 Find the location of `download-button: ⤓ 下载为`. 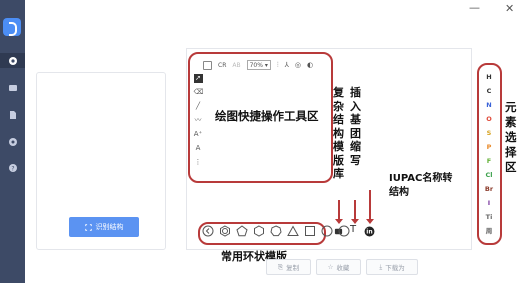

download-button: ⤓ 下载为 is located at coordinates (392, 267).